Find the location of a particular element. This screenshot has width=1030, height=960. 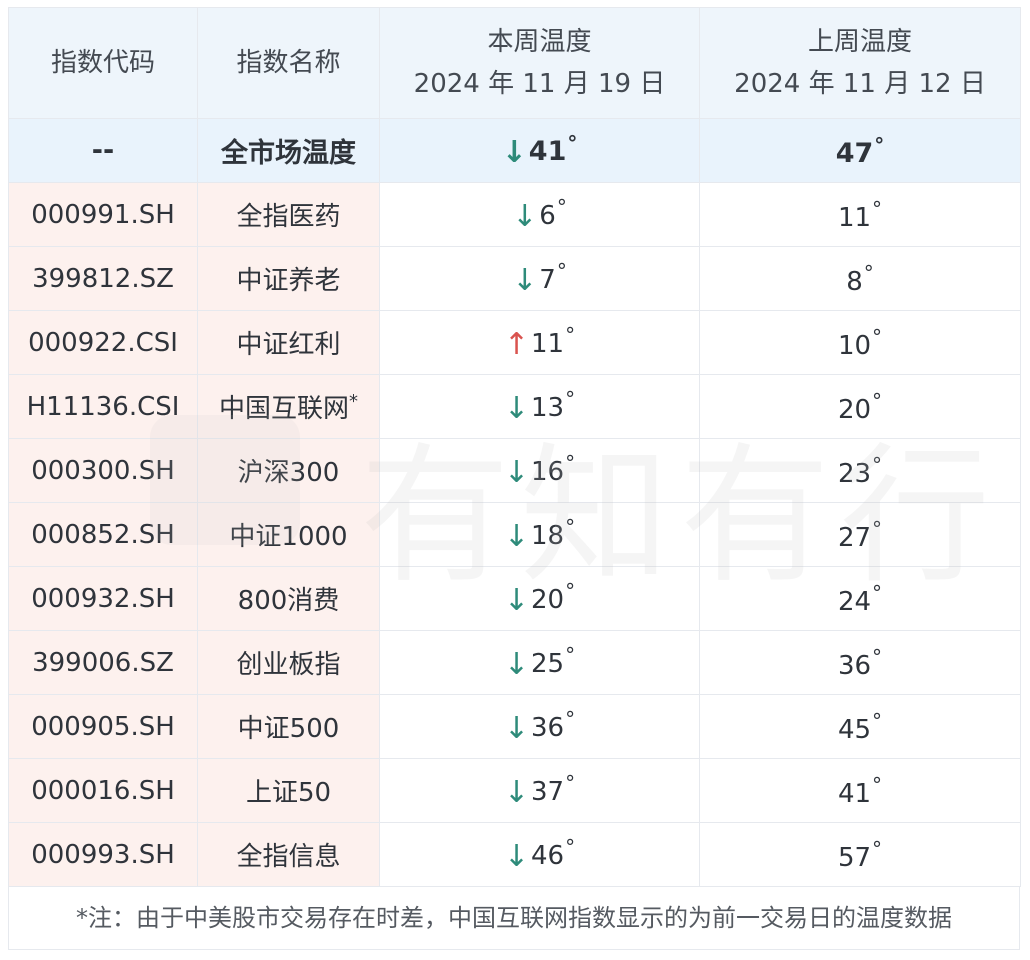

table-row: 399812.SZ 中证养老 ↓7° 8° is located at coordinates (514, 278).